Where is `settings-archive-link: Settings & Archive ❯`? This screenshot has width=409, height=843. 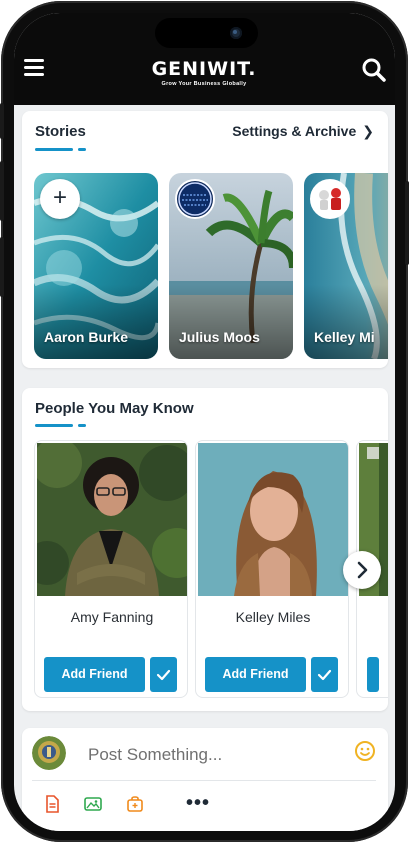
settings-archive-link: Settings & Archive ❯ is located at coordinates (303, 131).